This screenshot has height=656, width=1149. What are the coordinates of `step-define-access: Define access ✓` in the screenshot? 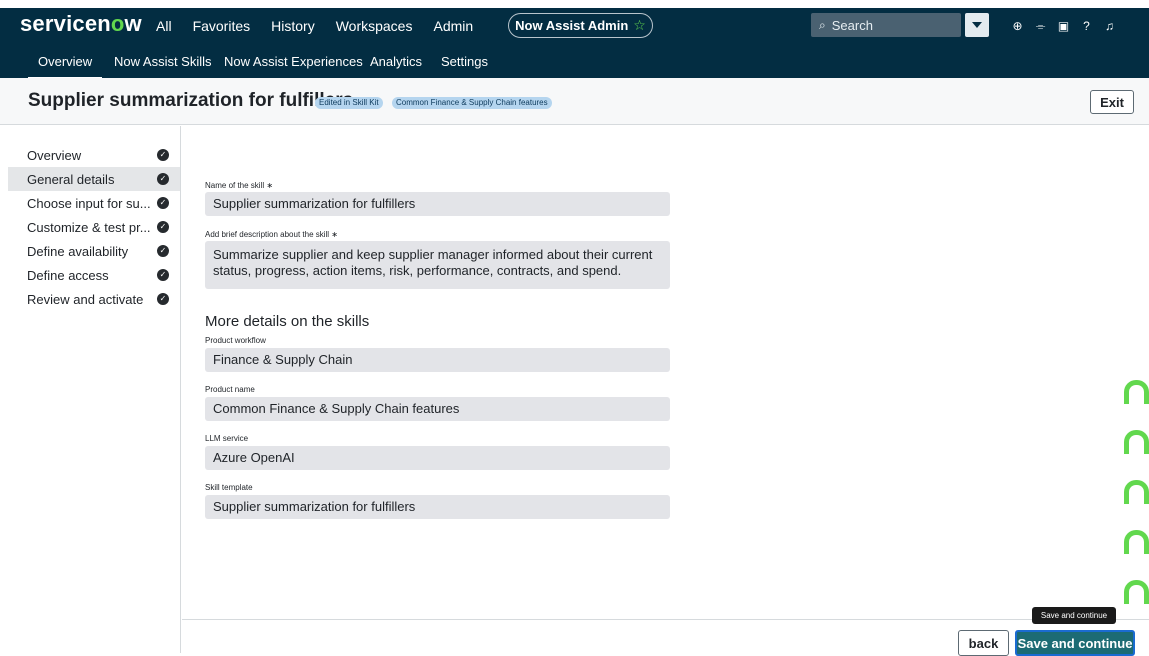 It's located at (94, 275).